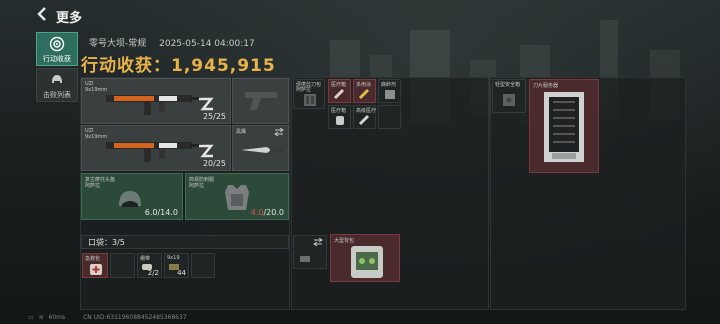 This screenshot has height=324, width=720. I want to click on rig-item-4: 医疗箱, so click(339, 117).